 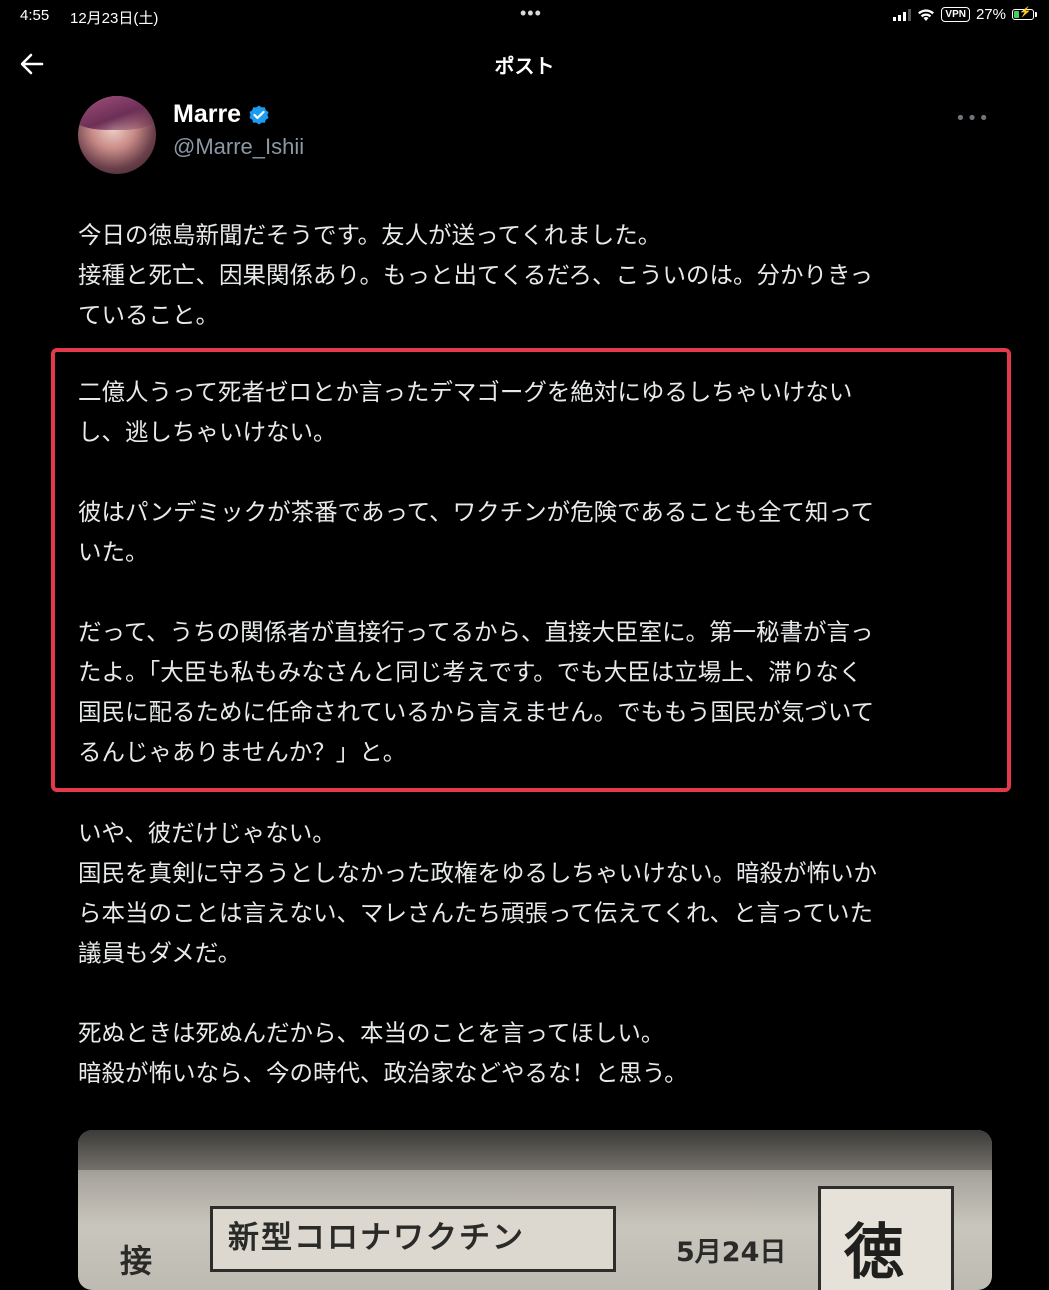 What do you see at coordinates (926, 14) in the screenshot?
I see `wifi-icon` at bounding box center [926, 14].